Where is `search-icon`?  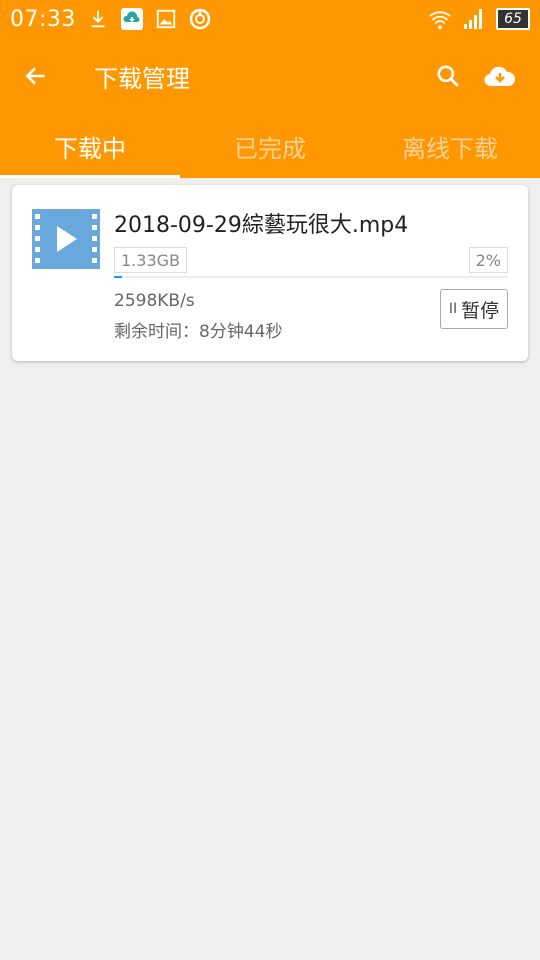 search-icon is located at coordinates (448, 76).